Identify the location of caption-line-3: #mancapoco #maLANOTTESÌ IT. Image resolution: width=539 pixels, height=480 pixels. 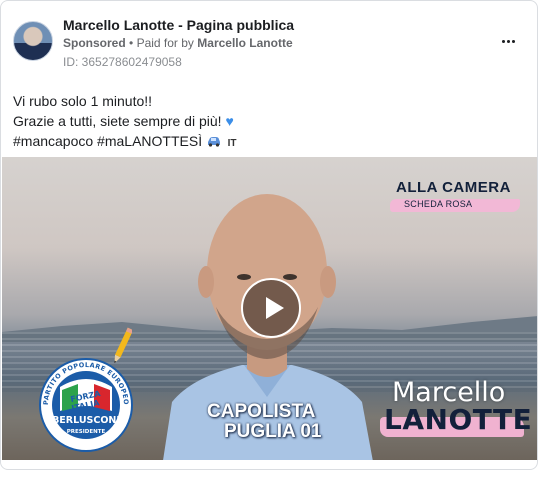
(269, 142).